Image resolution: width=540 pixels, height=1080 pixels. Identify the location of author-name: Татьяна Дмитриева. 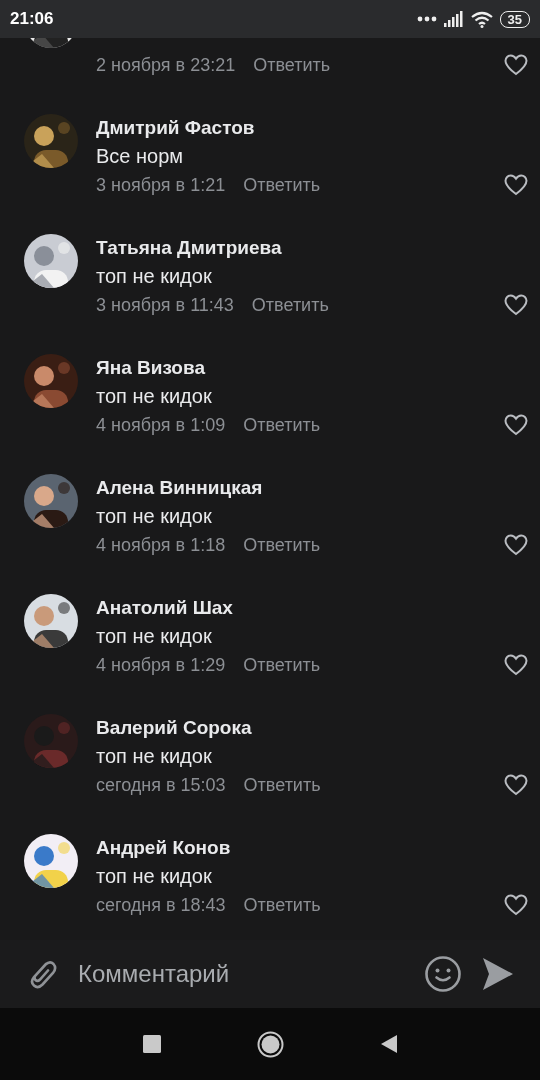
(306, 248).